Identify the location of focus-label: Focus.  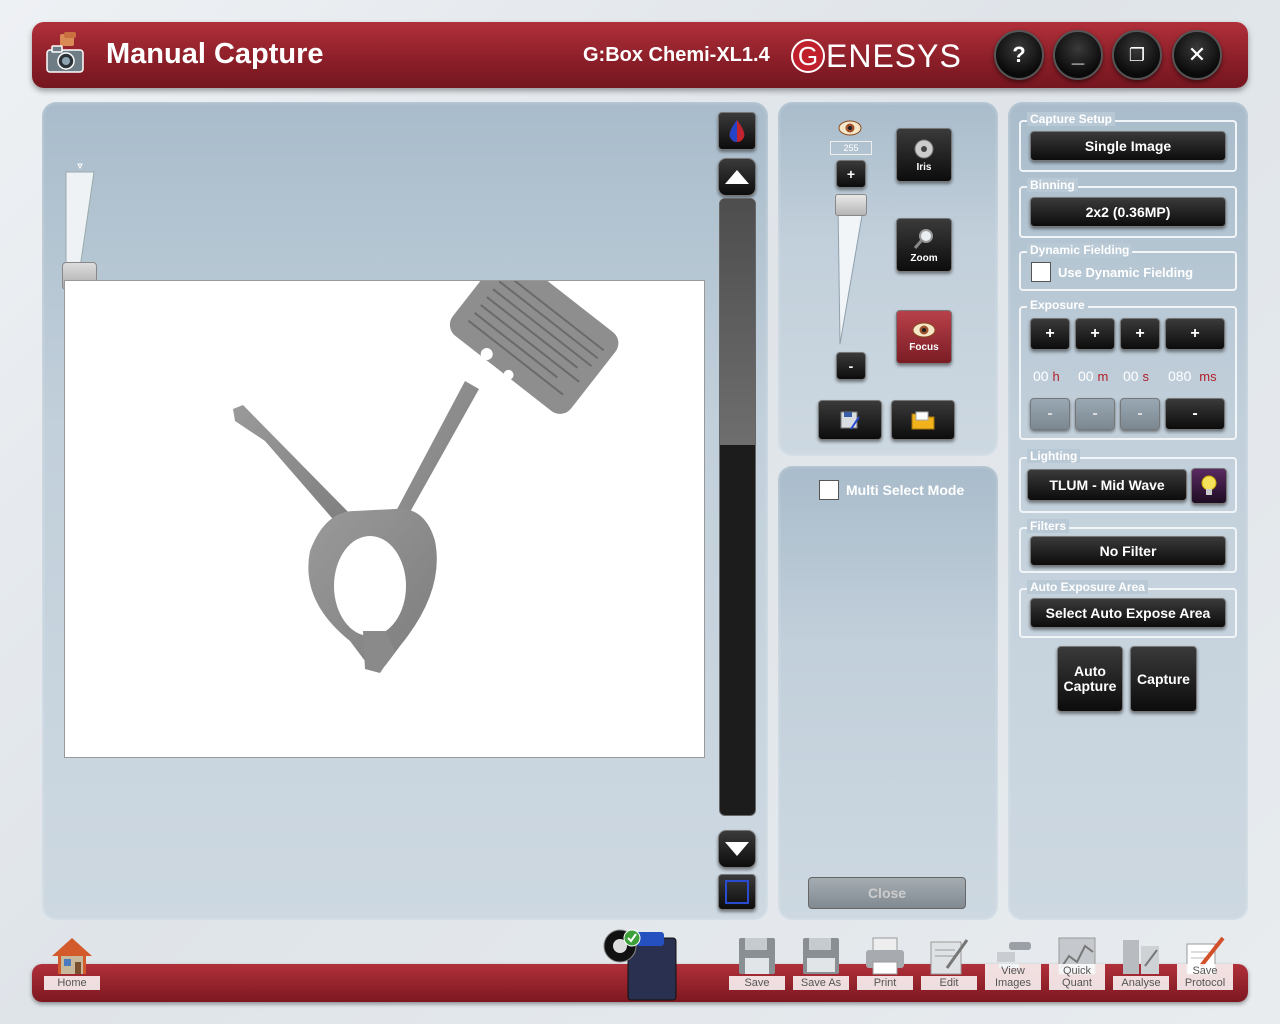
(924, 347).